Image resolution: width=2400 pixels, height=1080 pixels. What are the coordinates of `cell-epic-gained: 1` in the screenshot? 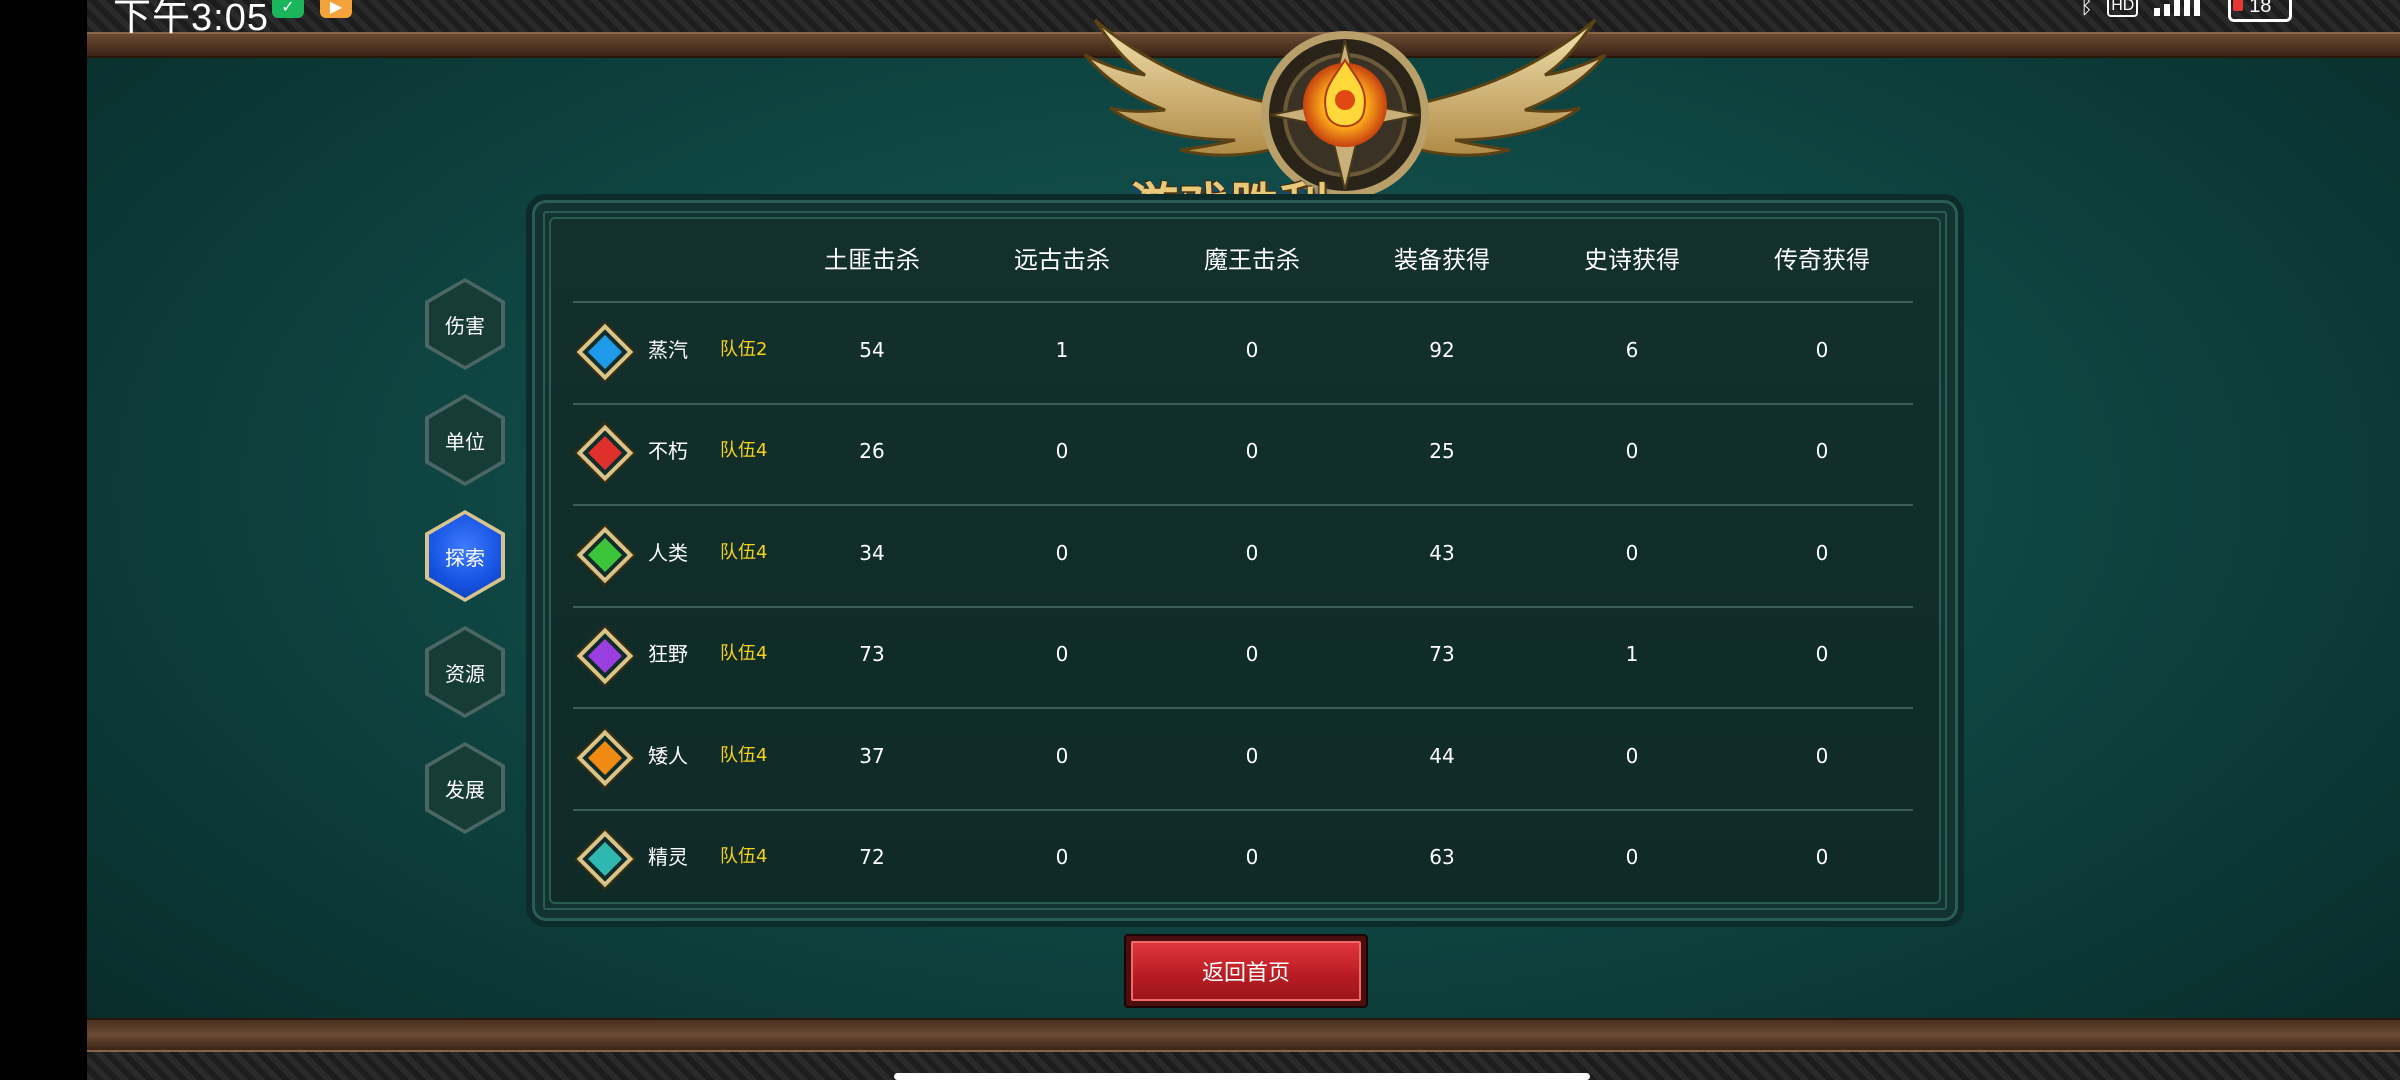 It's located at (1632, 654).